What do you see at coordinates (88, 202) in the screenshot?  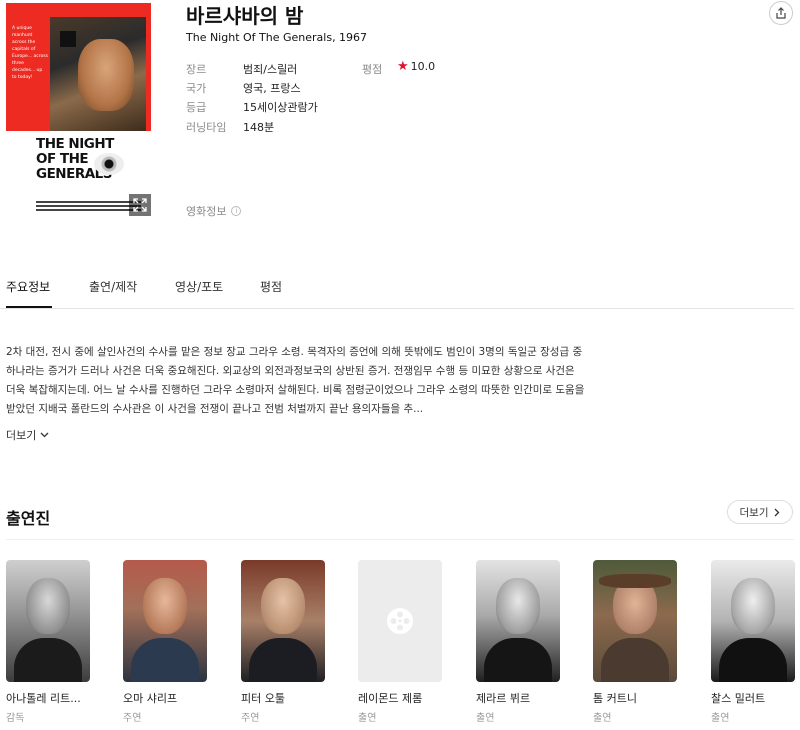 I see `poster-credits` at bounding box center [88, 202].